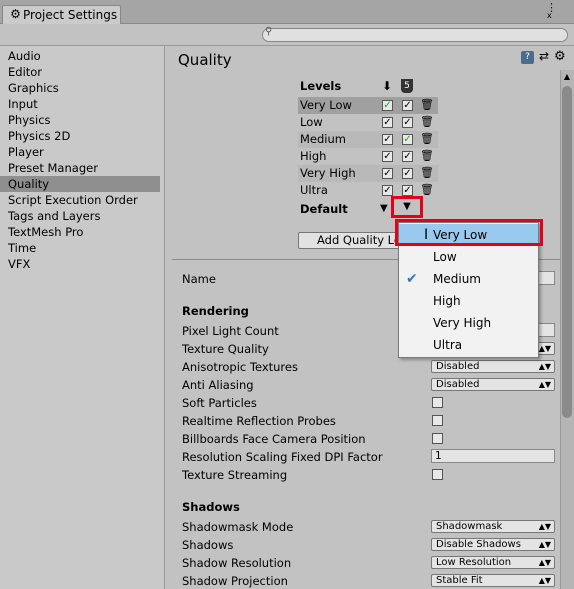  I want to click on shadows-dropdown: Disable Shadows ▲▼, so click(493, 544).